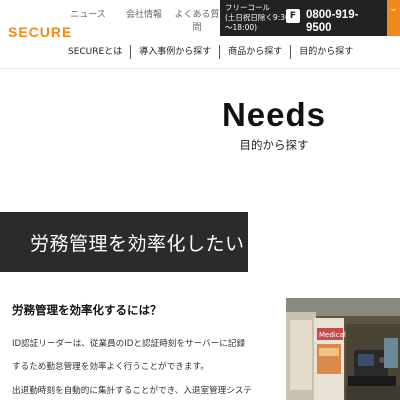 The image size is (400, 400). What do you see at coordinates (95, 52) in the screenshot?
I see `nav-item-about: SECUREとは` at bounding box center [95, 52].